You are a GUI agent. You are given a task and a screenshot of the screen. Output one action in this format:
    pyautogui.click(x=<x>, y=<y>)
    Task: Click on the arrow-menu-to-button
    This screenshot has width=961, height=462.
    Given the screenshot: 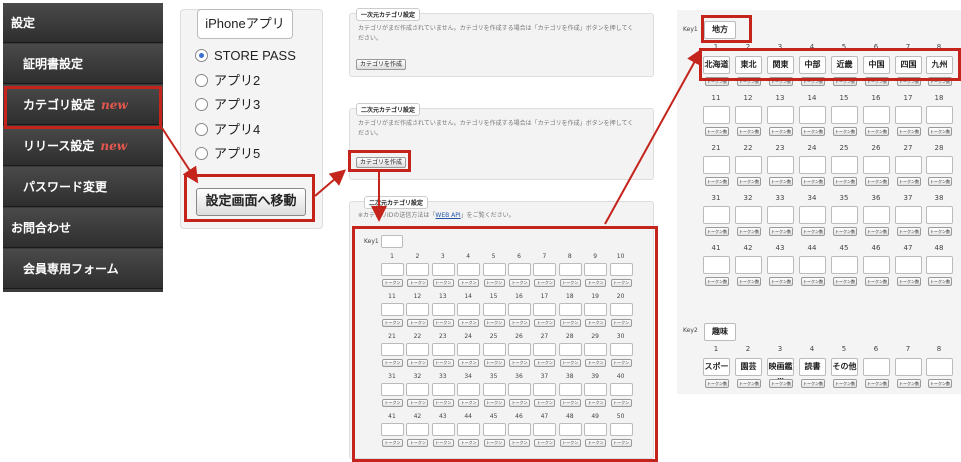 What is the action you would take?
    pyautogui.click(x=180, y=155)
    